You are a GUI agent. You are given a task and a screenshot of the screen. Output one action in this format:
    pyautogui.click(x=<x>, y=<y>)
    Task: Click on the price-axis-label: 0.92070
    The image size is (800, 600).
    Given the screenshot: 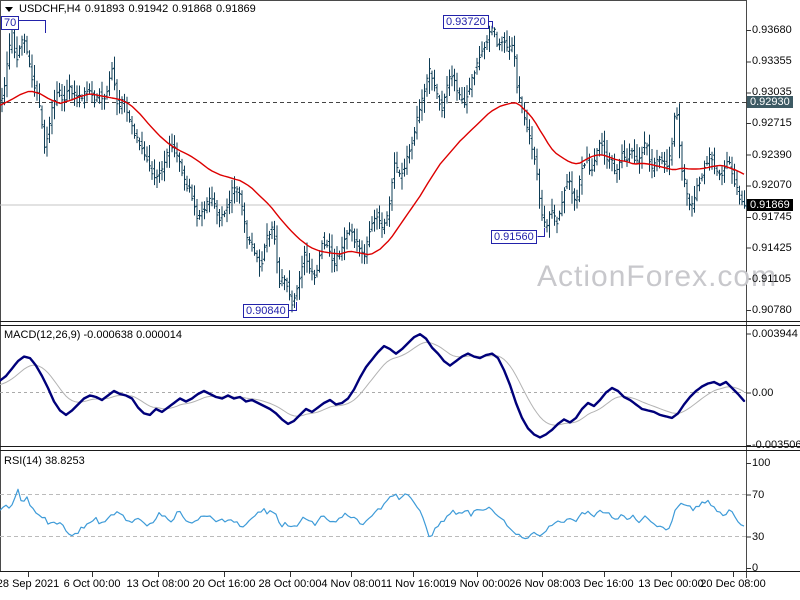 What is the action you would take?
    pyautogui.click(x=772, y=185)
    